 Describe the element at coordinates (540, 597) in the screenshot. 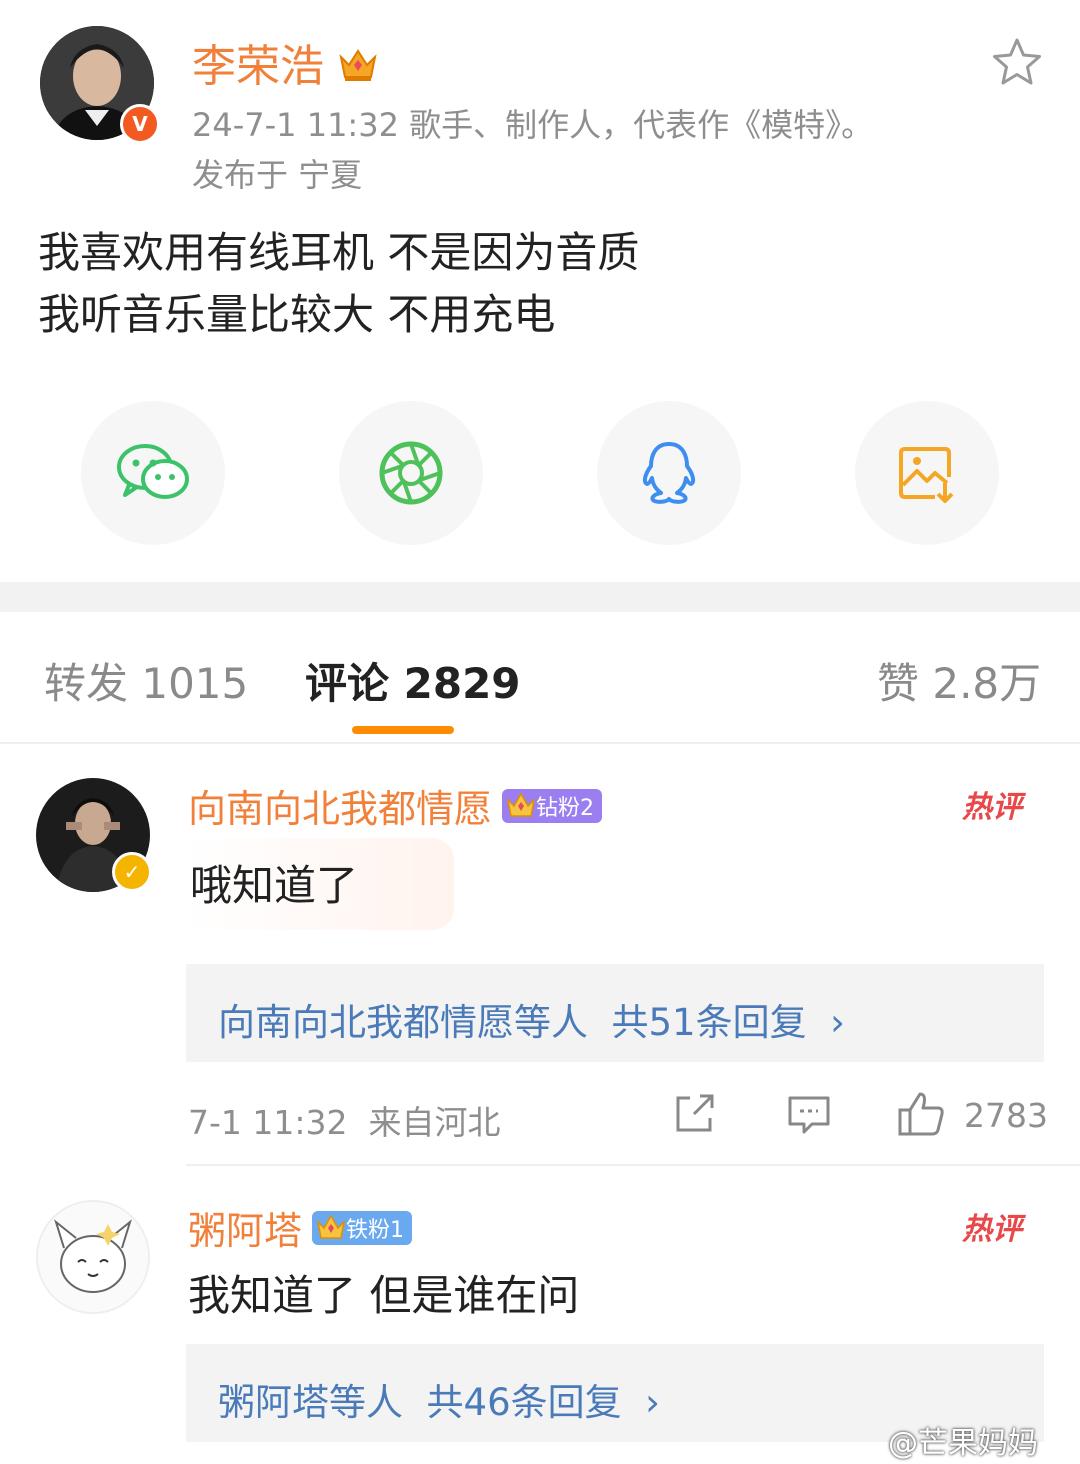

I see `section-divider` at that location.